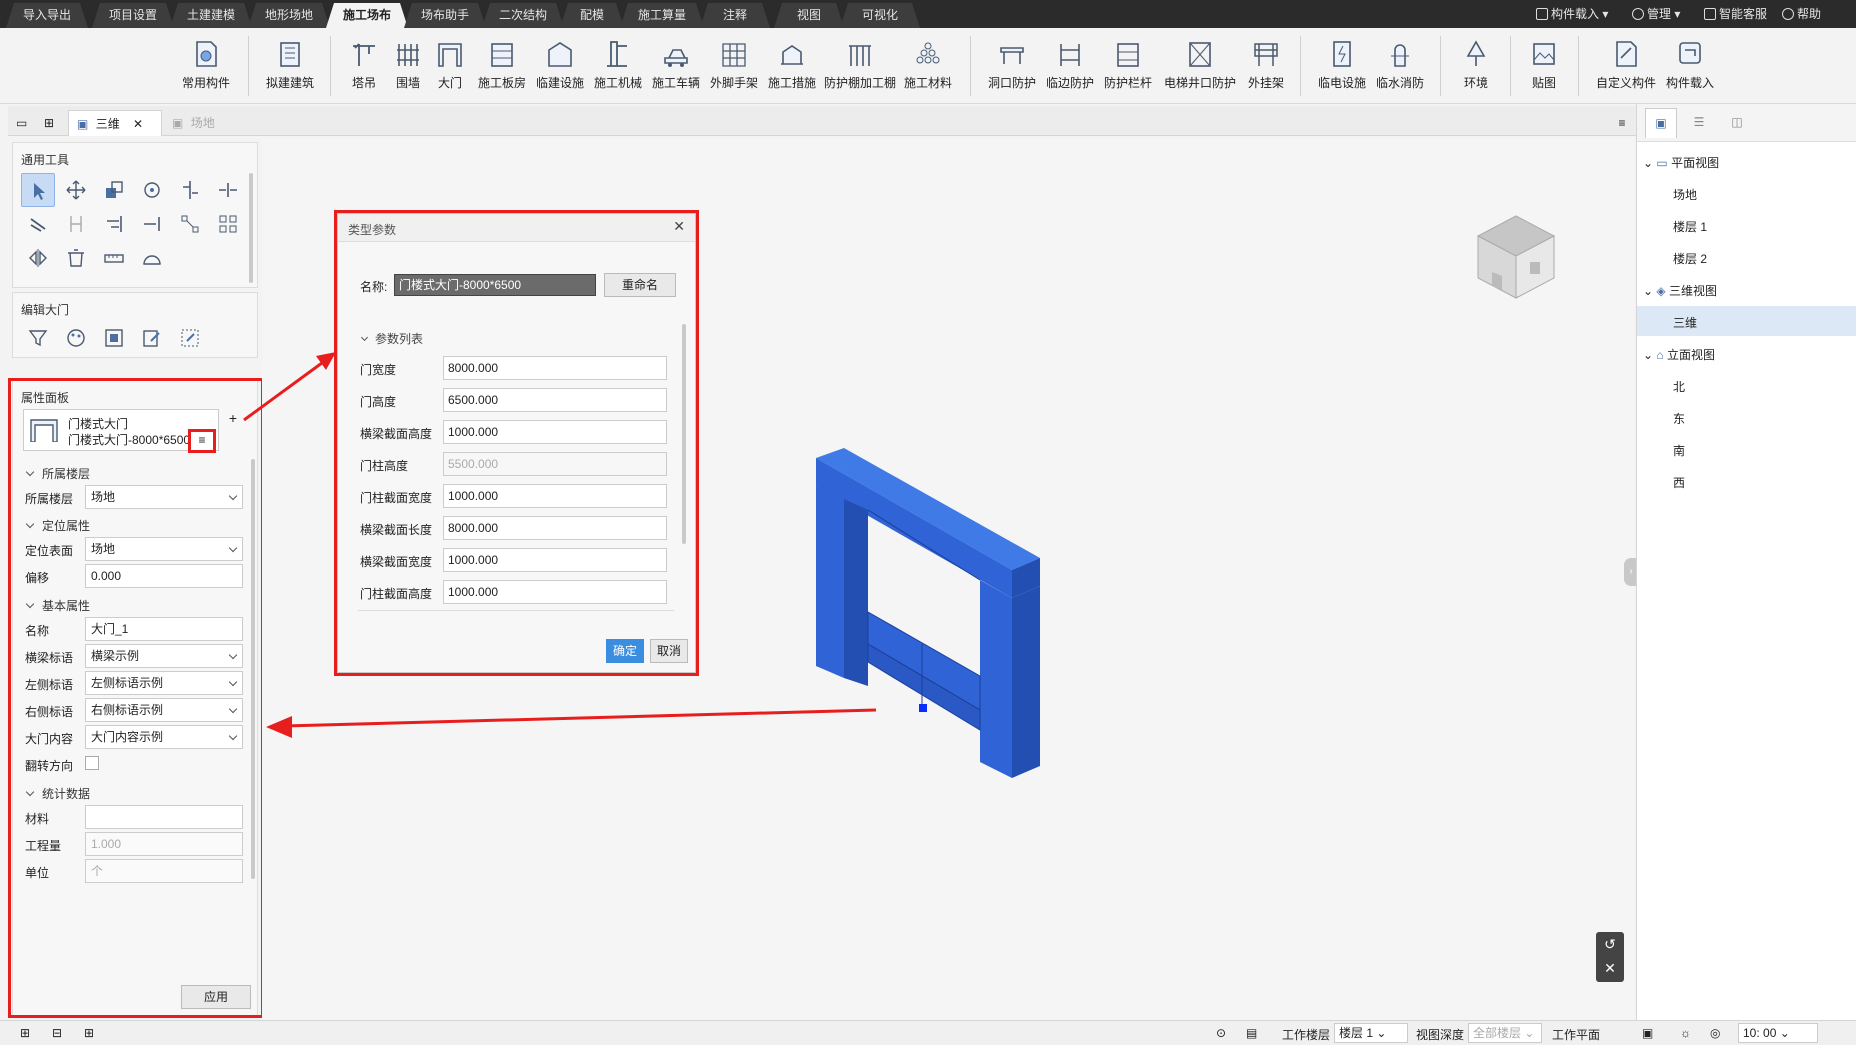  Describe the element at coordinates (211, 15) in the screenshot. I see `tab-civil-modeling: 土建建模` at that location.